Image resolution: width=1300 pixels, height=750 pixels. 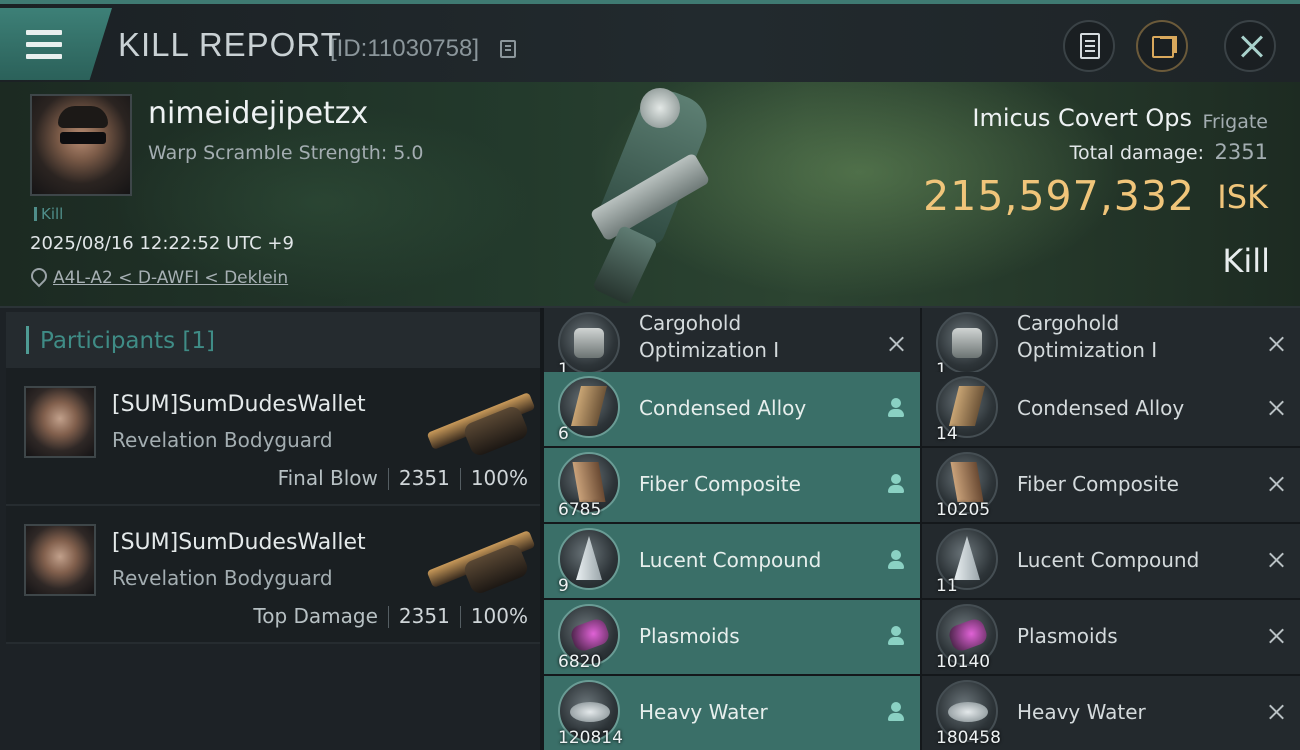 I want to click on item-row-lucent-compound: 9 Lucent Compound, so click(x=732, y=561).